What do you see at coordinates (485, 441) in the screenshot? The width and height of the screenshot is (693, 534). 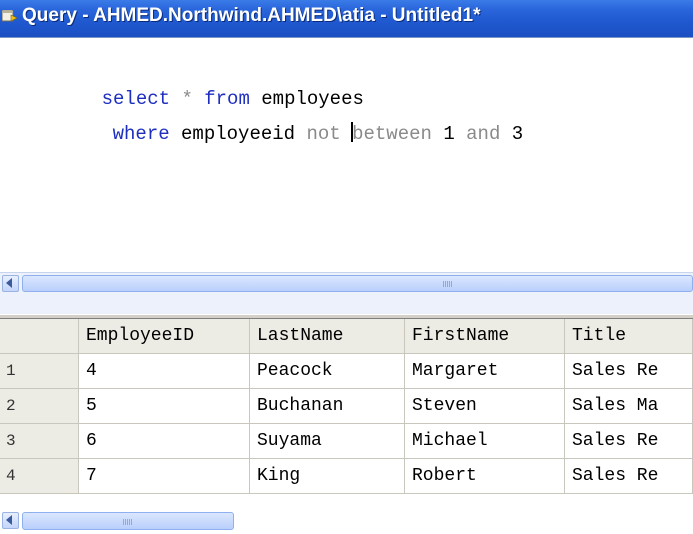 I see `table-cell: Michael` at bounding box center [485, 441].